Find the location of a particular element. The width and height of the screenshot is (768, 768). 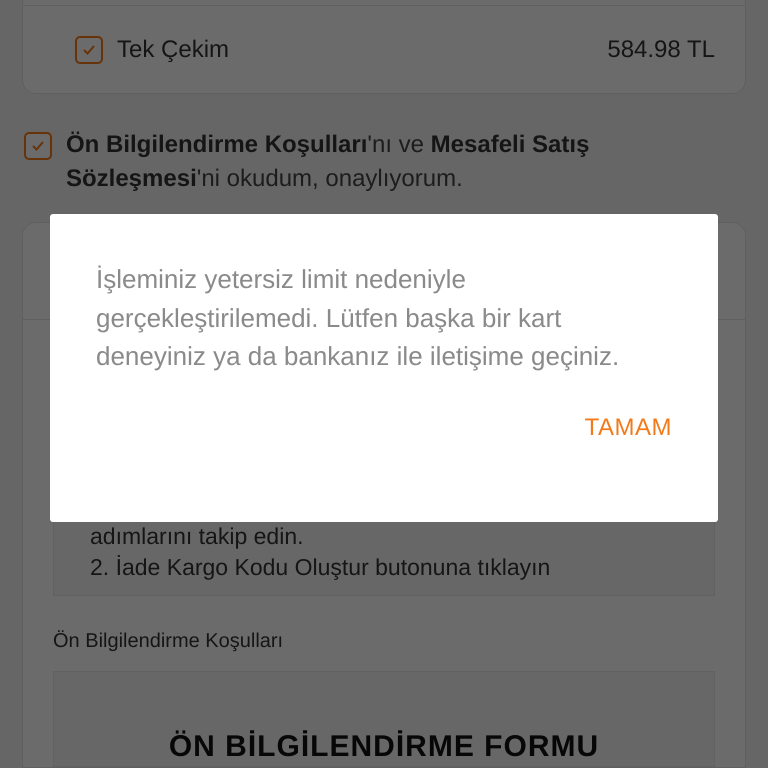

section-title: Ön Bilgilendirme Koşulları is located at coordinates (168, 641).